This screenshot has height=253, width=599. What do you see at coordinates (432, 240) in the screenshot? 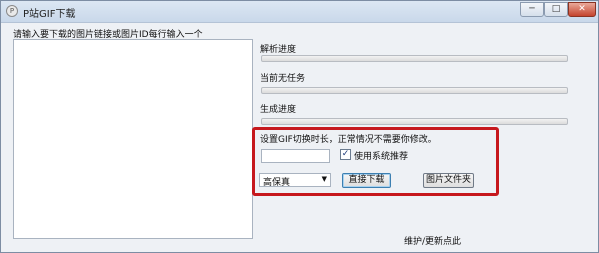
I see `maintenance-link: 维护/更新点此` at bounding box center [432, 240].